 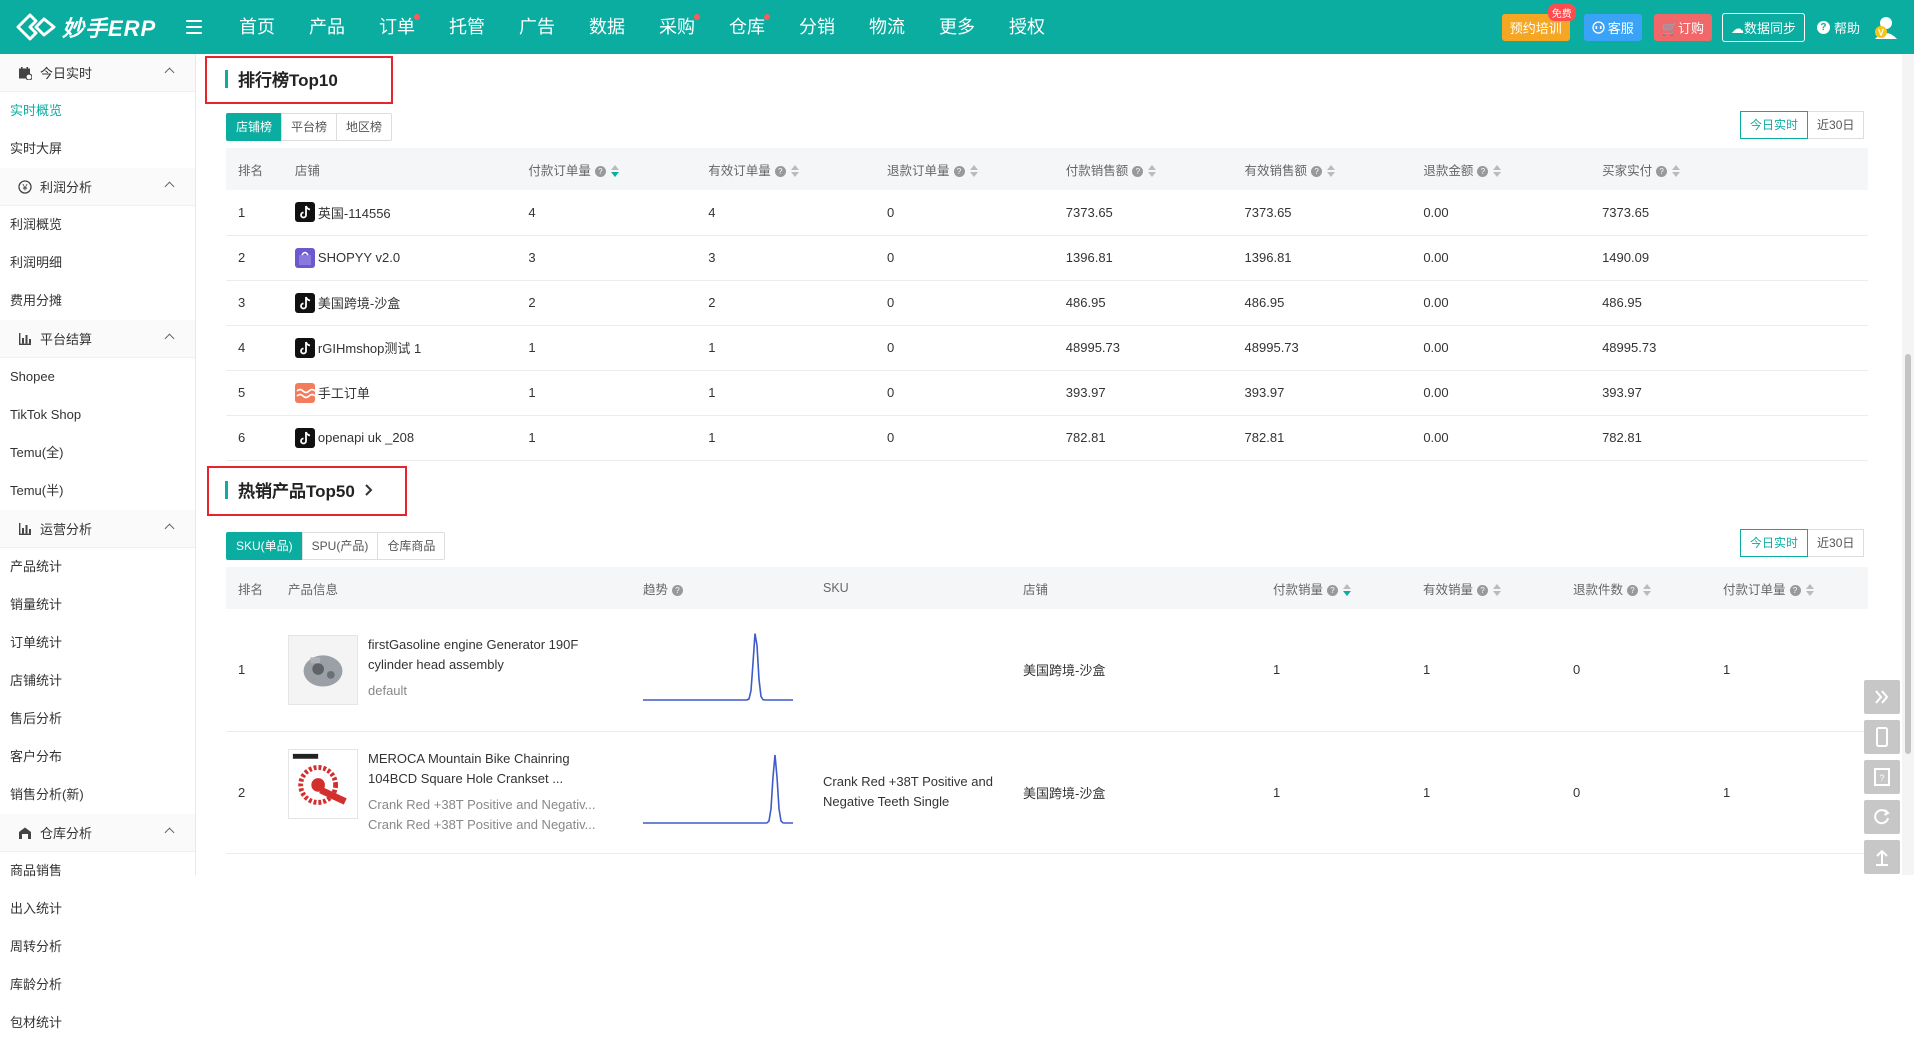 I want to click on sidebar-item: Temu(全), so click(x=56, y=453).